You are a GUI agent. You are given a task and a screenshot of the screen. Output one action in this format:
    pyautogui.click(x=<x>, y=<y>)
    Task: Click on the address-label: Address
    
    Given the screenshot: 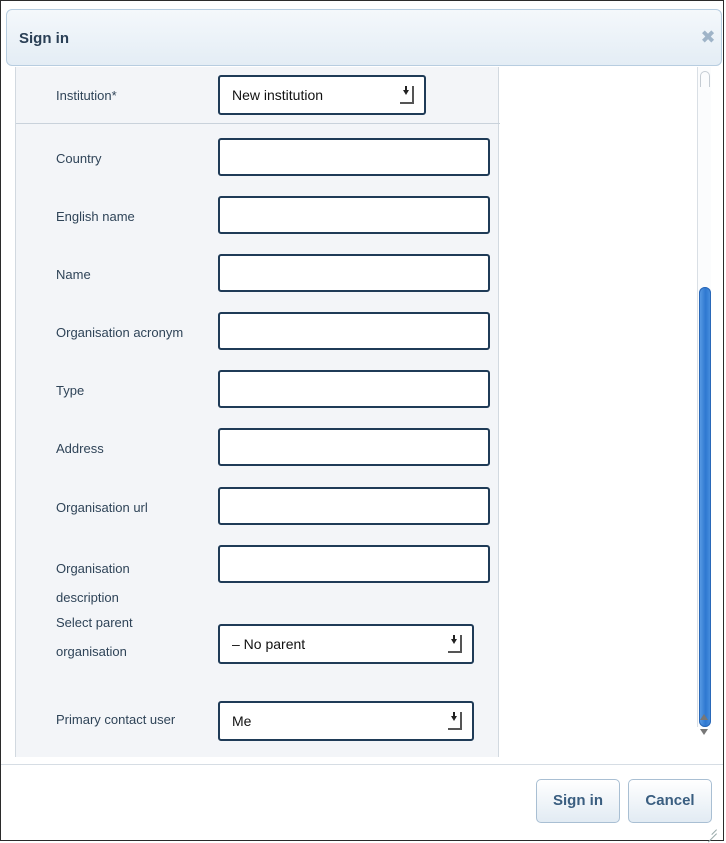 What is the action you would take?
    pyautogui.click(x=80, y=448)
    